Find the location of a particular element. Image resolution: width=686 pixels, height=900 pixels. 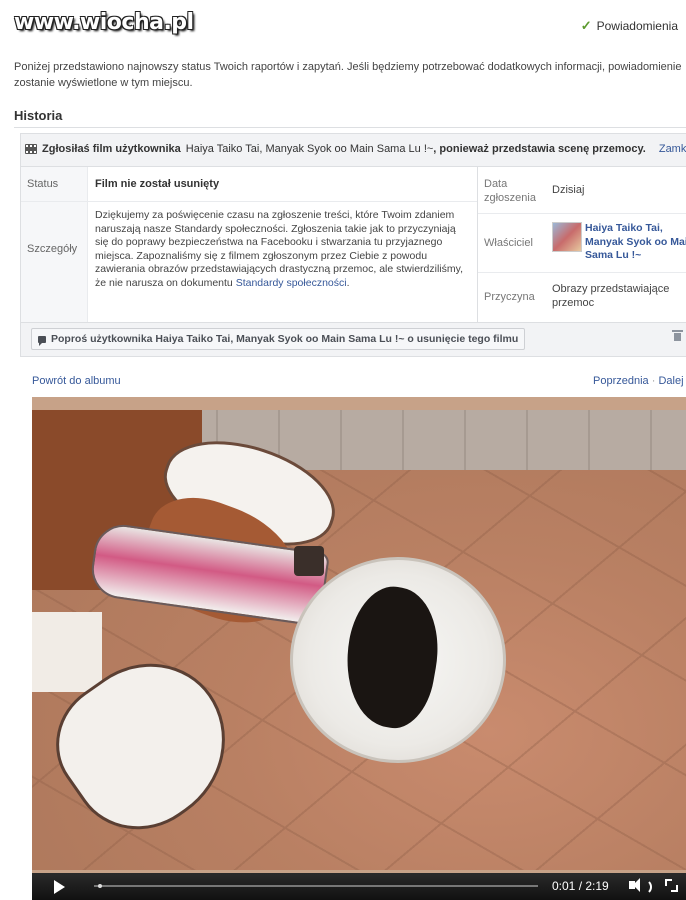

status-row: Status Film nie został usunięty is located at coordinates (249, 184).